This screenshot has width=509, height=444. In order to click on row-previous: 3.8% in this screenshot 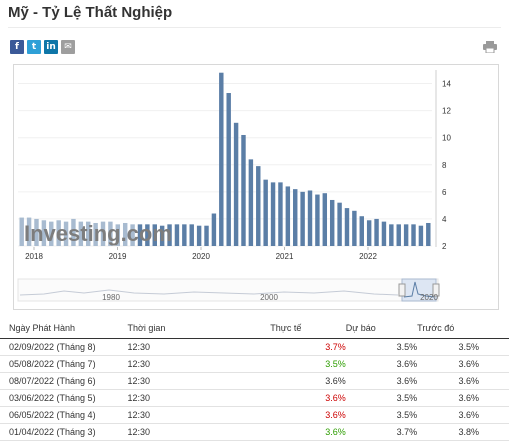, I will do `click(463, 432)`.